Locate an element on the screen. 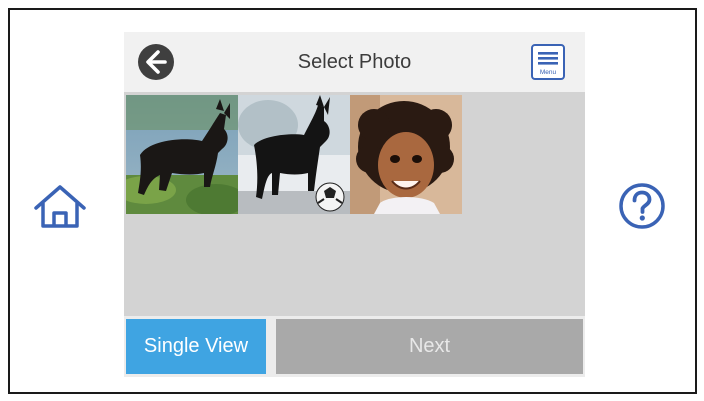 This screenshot has width=704, height=401. back-button is located at coordinates (156, 62).